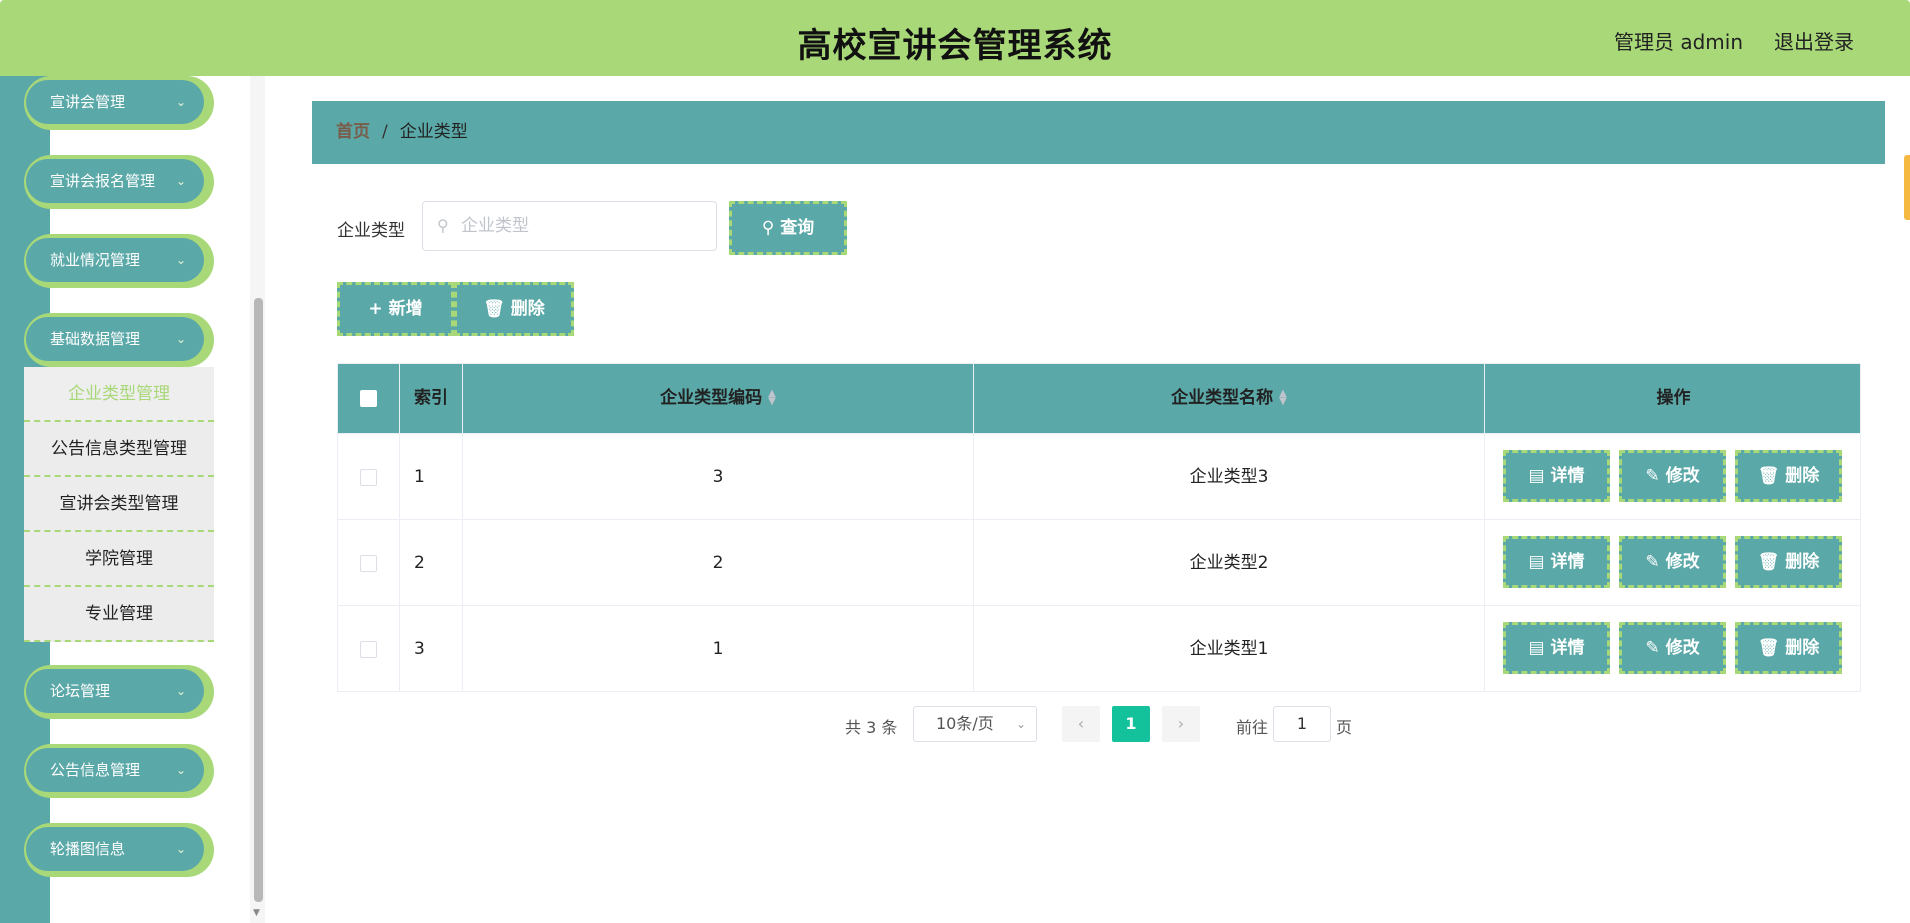 The image size is (1910, 923). Describe the element at coordinates (353, 132) in the screenshot. I see `breadcrumb-home: 首页` at that location.